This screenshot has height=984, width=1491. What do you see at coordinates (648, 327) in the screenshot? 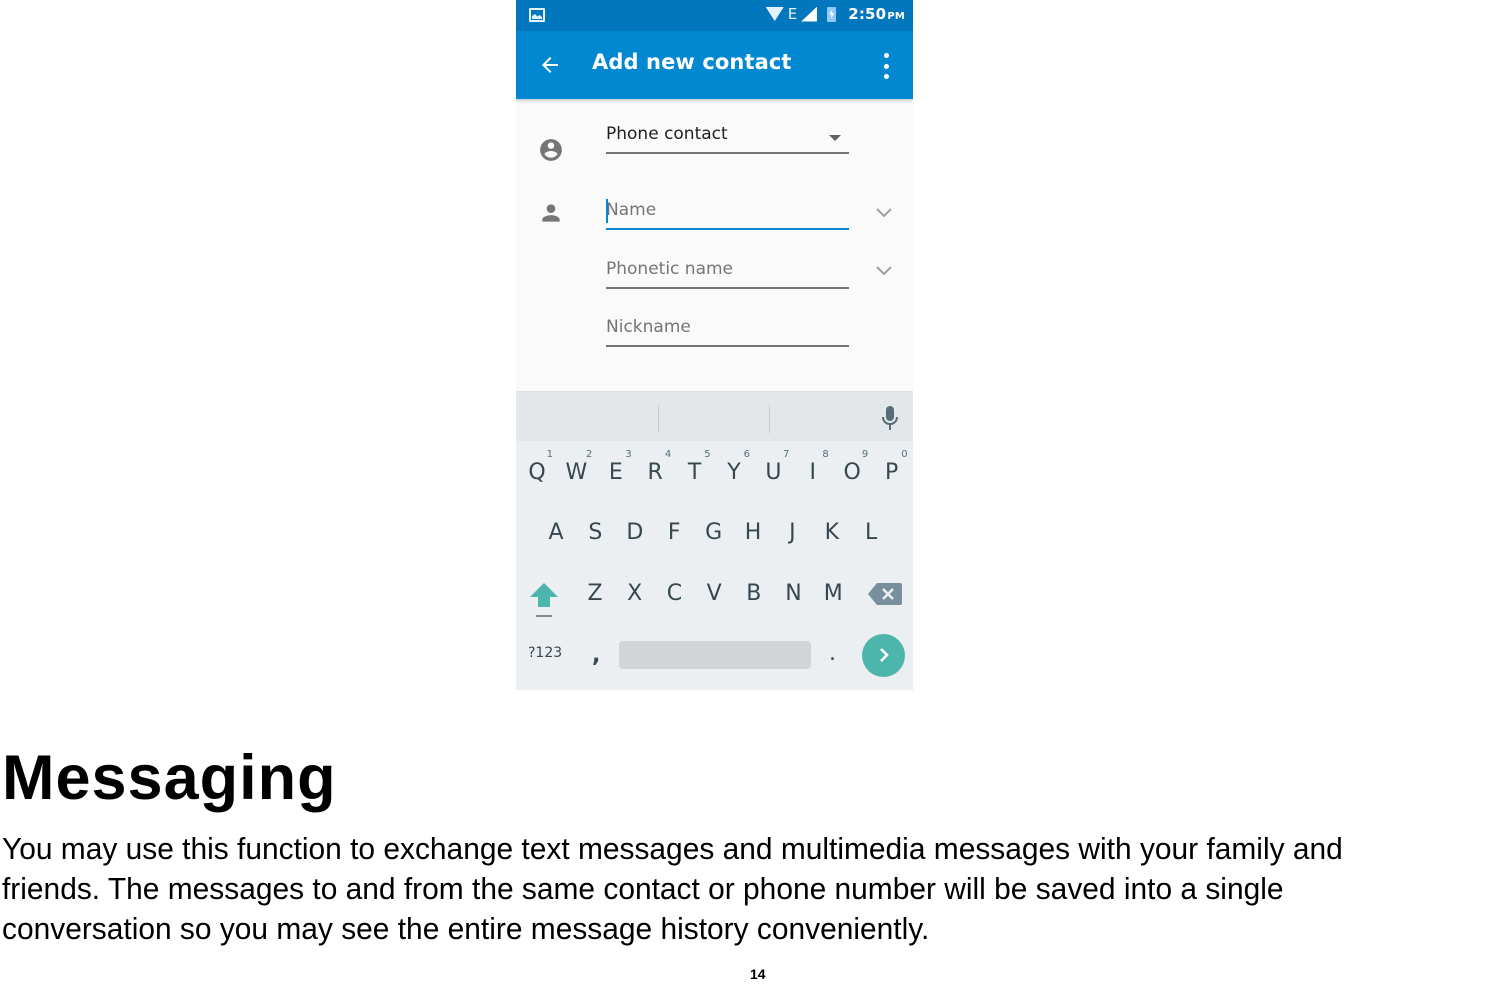
I see `nickname-placeholder: Nickname` at bounding box center [648, 327].